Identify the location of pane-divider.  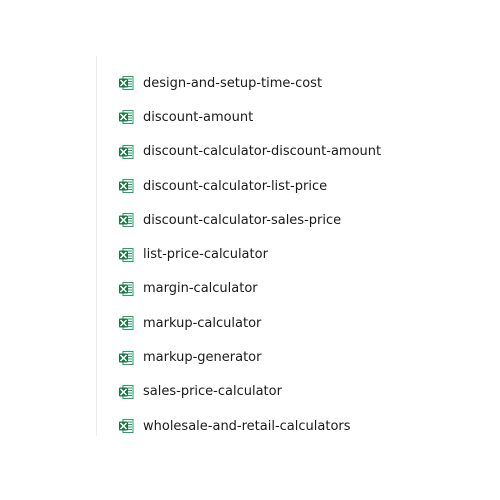
(96, 246).